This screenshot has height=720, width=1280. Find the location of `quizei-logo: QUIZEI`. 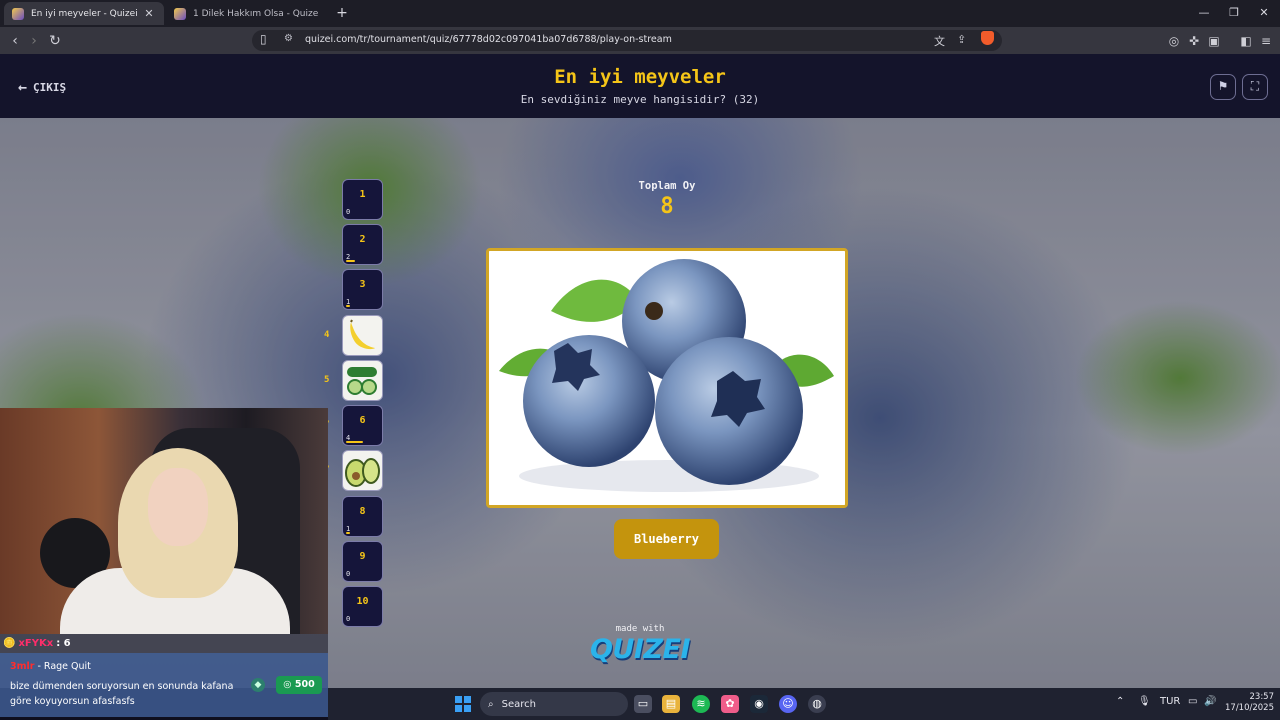

quizei-logo: QUIZEI is located at coordinates (640, 649).